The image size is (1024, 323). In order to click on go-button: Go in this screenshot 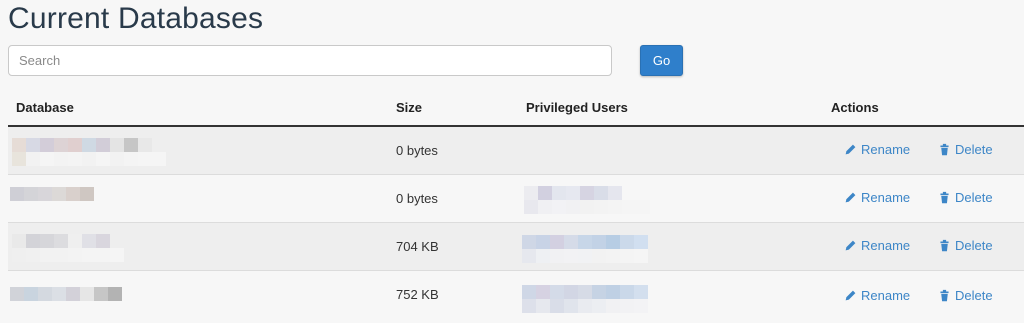, I will do `click(661, 60)`.